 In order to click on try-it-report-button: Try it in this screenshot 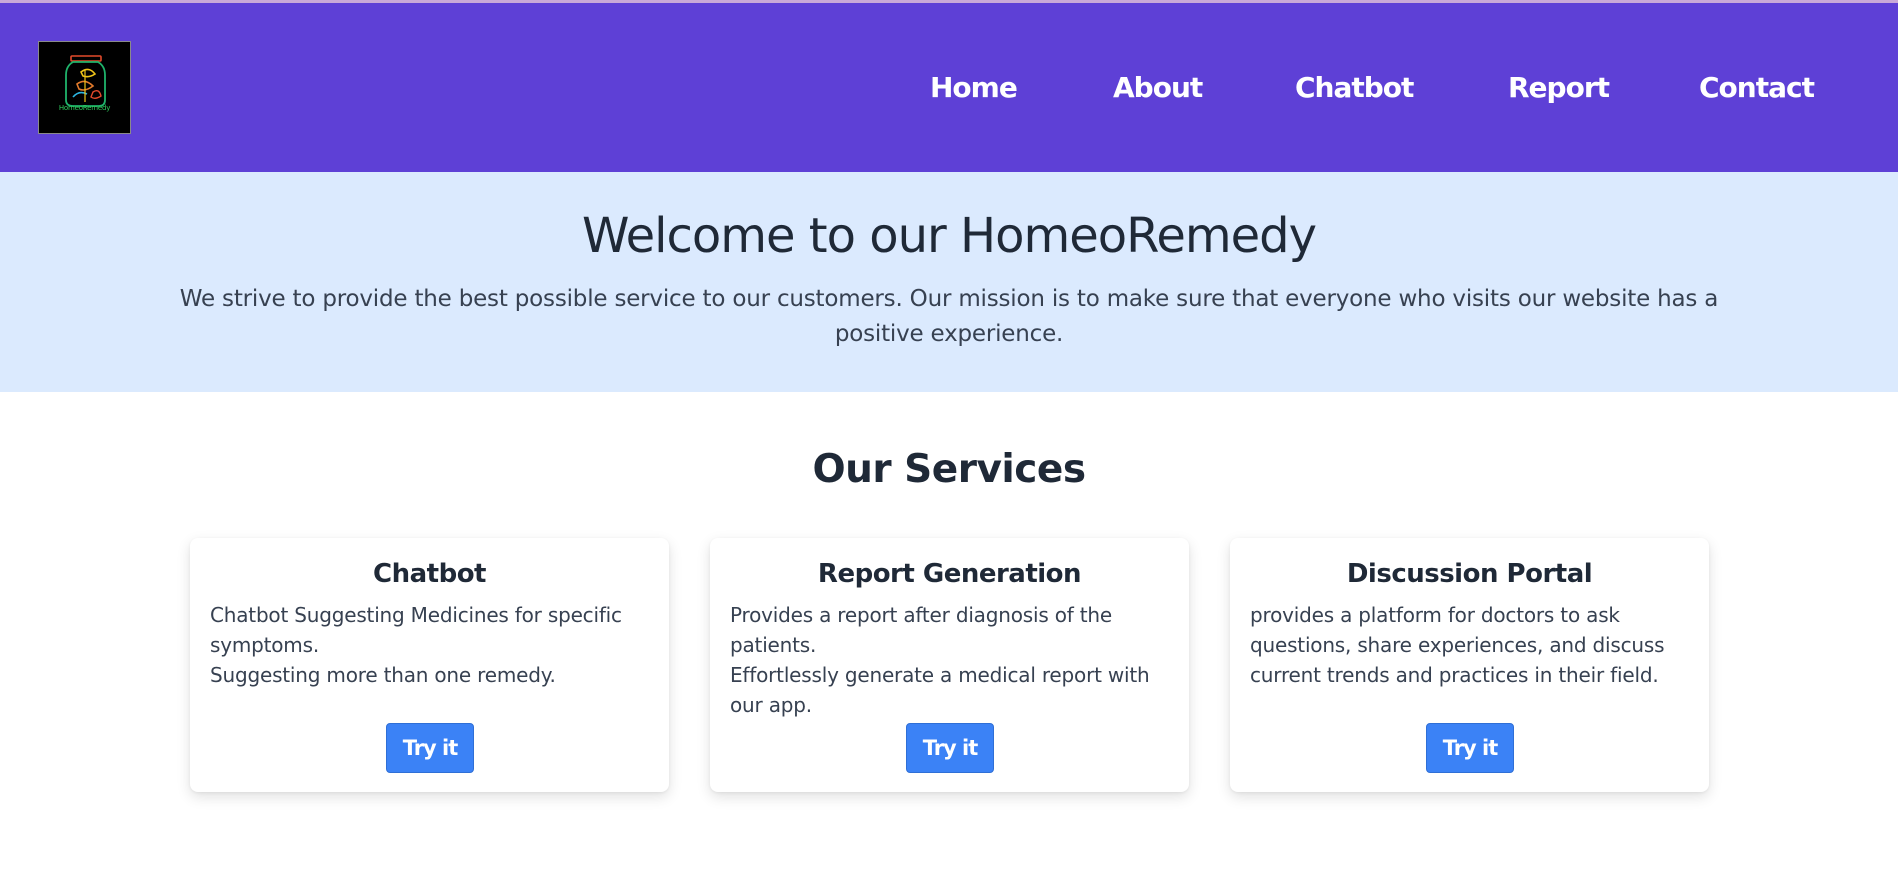, I will do `click(950, 748)`.